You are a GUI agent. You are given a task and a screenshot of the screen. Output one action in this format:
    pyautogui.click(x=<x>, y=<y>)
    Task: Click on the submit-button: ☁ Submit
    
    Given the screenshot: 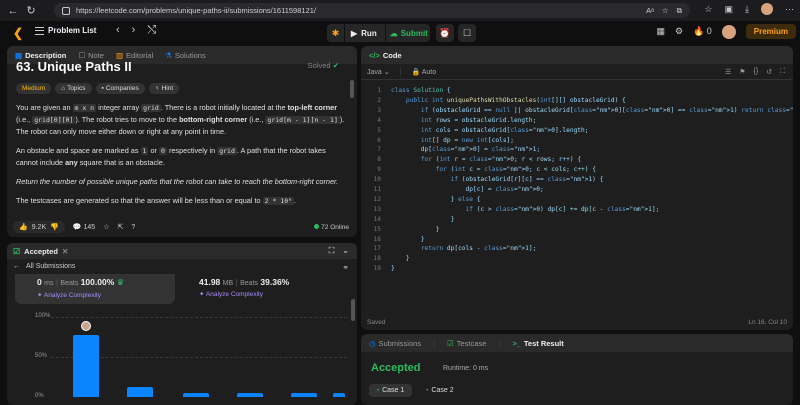 What is the action you would take?
    pyautogui.click(x=407, y=33)
    